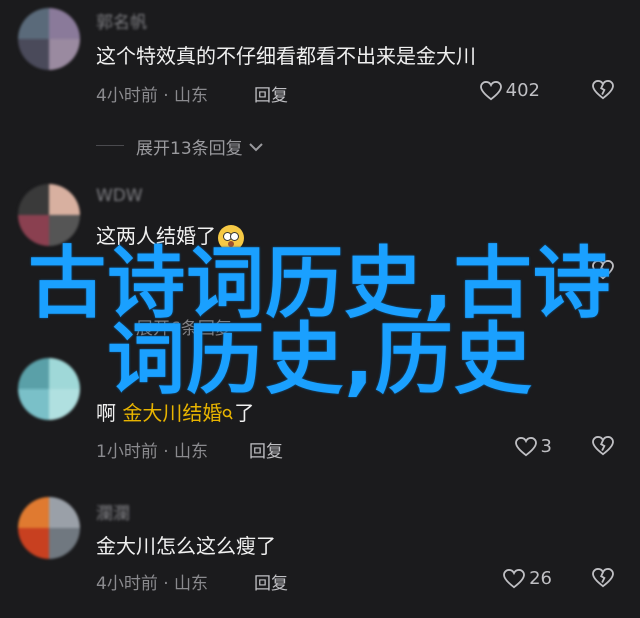 The image size is (640, 618). Describe the element at coordinates (121, 20) in the screenshot. I see `username: 郭名帆` at that location.